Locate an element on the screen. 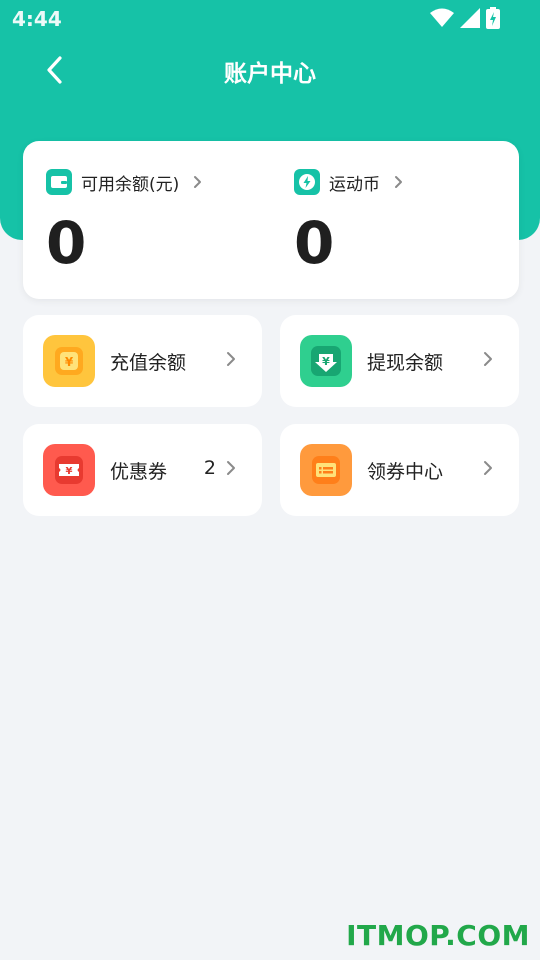 Image resolution: width=540 pixels, height=960 pixels. available-balance-label: 可用余额(元) is located at coordinates (130, 184).